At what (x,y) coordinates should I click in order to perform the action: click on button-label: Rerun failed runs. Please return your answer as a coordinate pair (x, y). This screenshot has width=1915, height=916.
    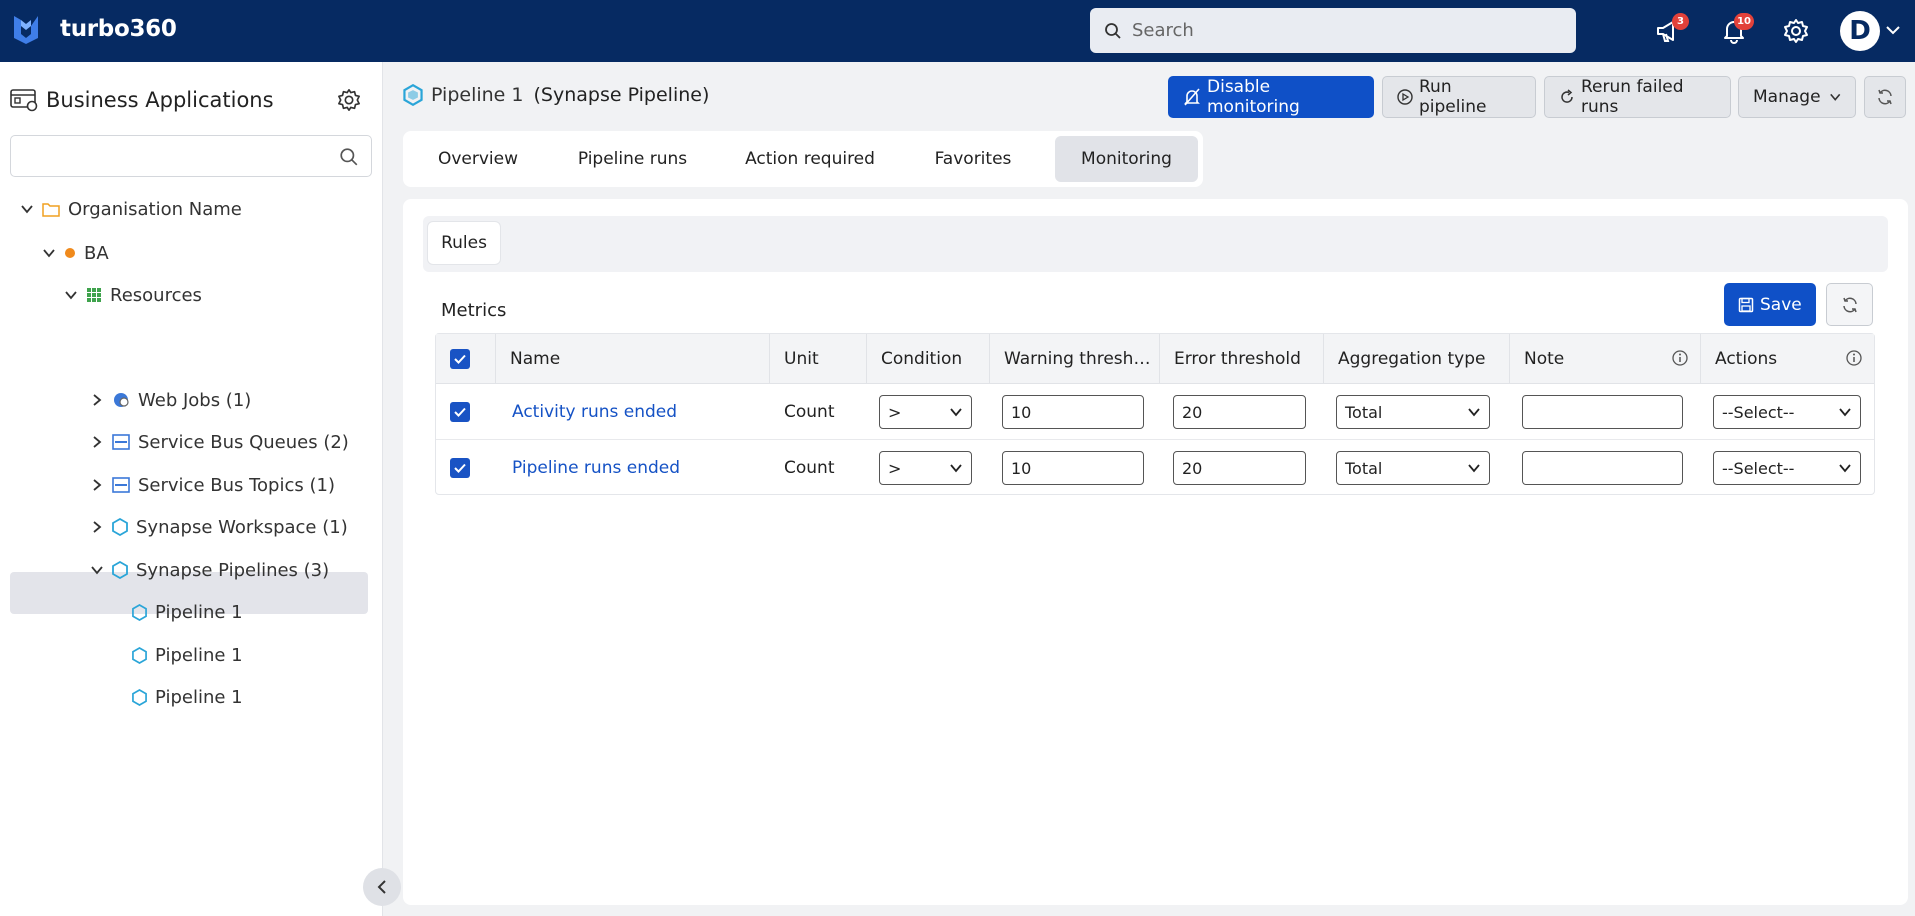
    Looking at the image, I should click on (1632, 97).